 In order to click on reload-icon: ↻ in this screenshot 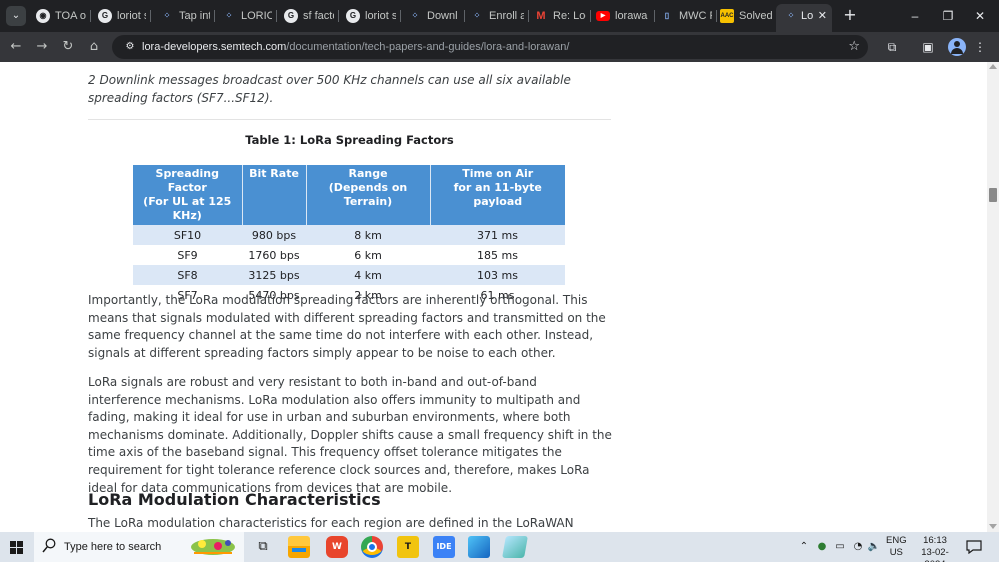, I will do `click(68, 47)`.